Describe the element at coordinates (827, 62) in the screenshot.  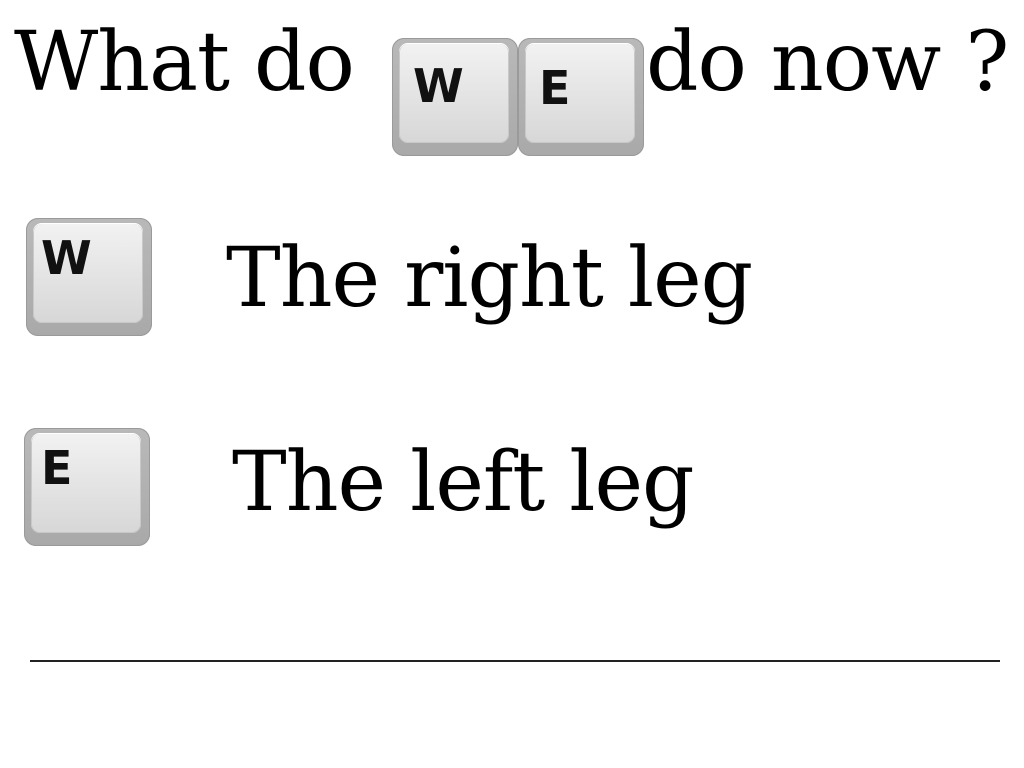
I see `question-suffix: do now ?` at that location.